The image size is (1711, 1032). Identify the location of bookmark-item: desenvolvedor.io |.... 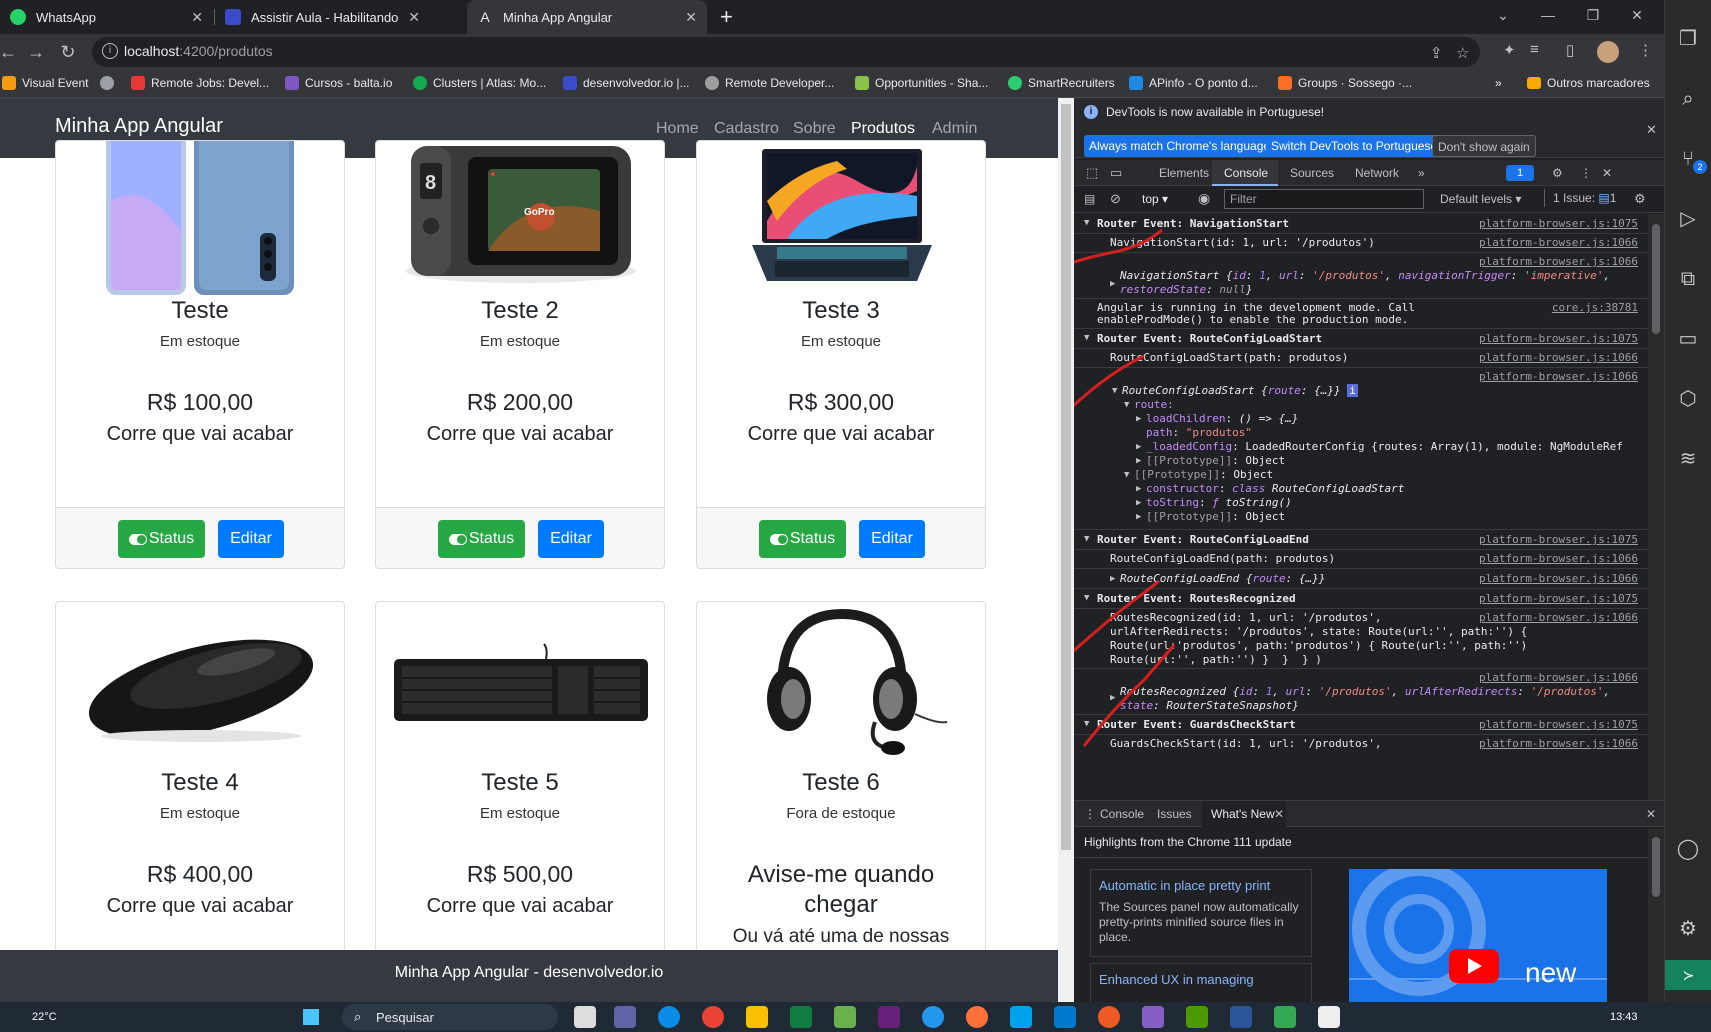
(626, 83).